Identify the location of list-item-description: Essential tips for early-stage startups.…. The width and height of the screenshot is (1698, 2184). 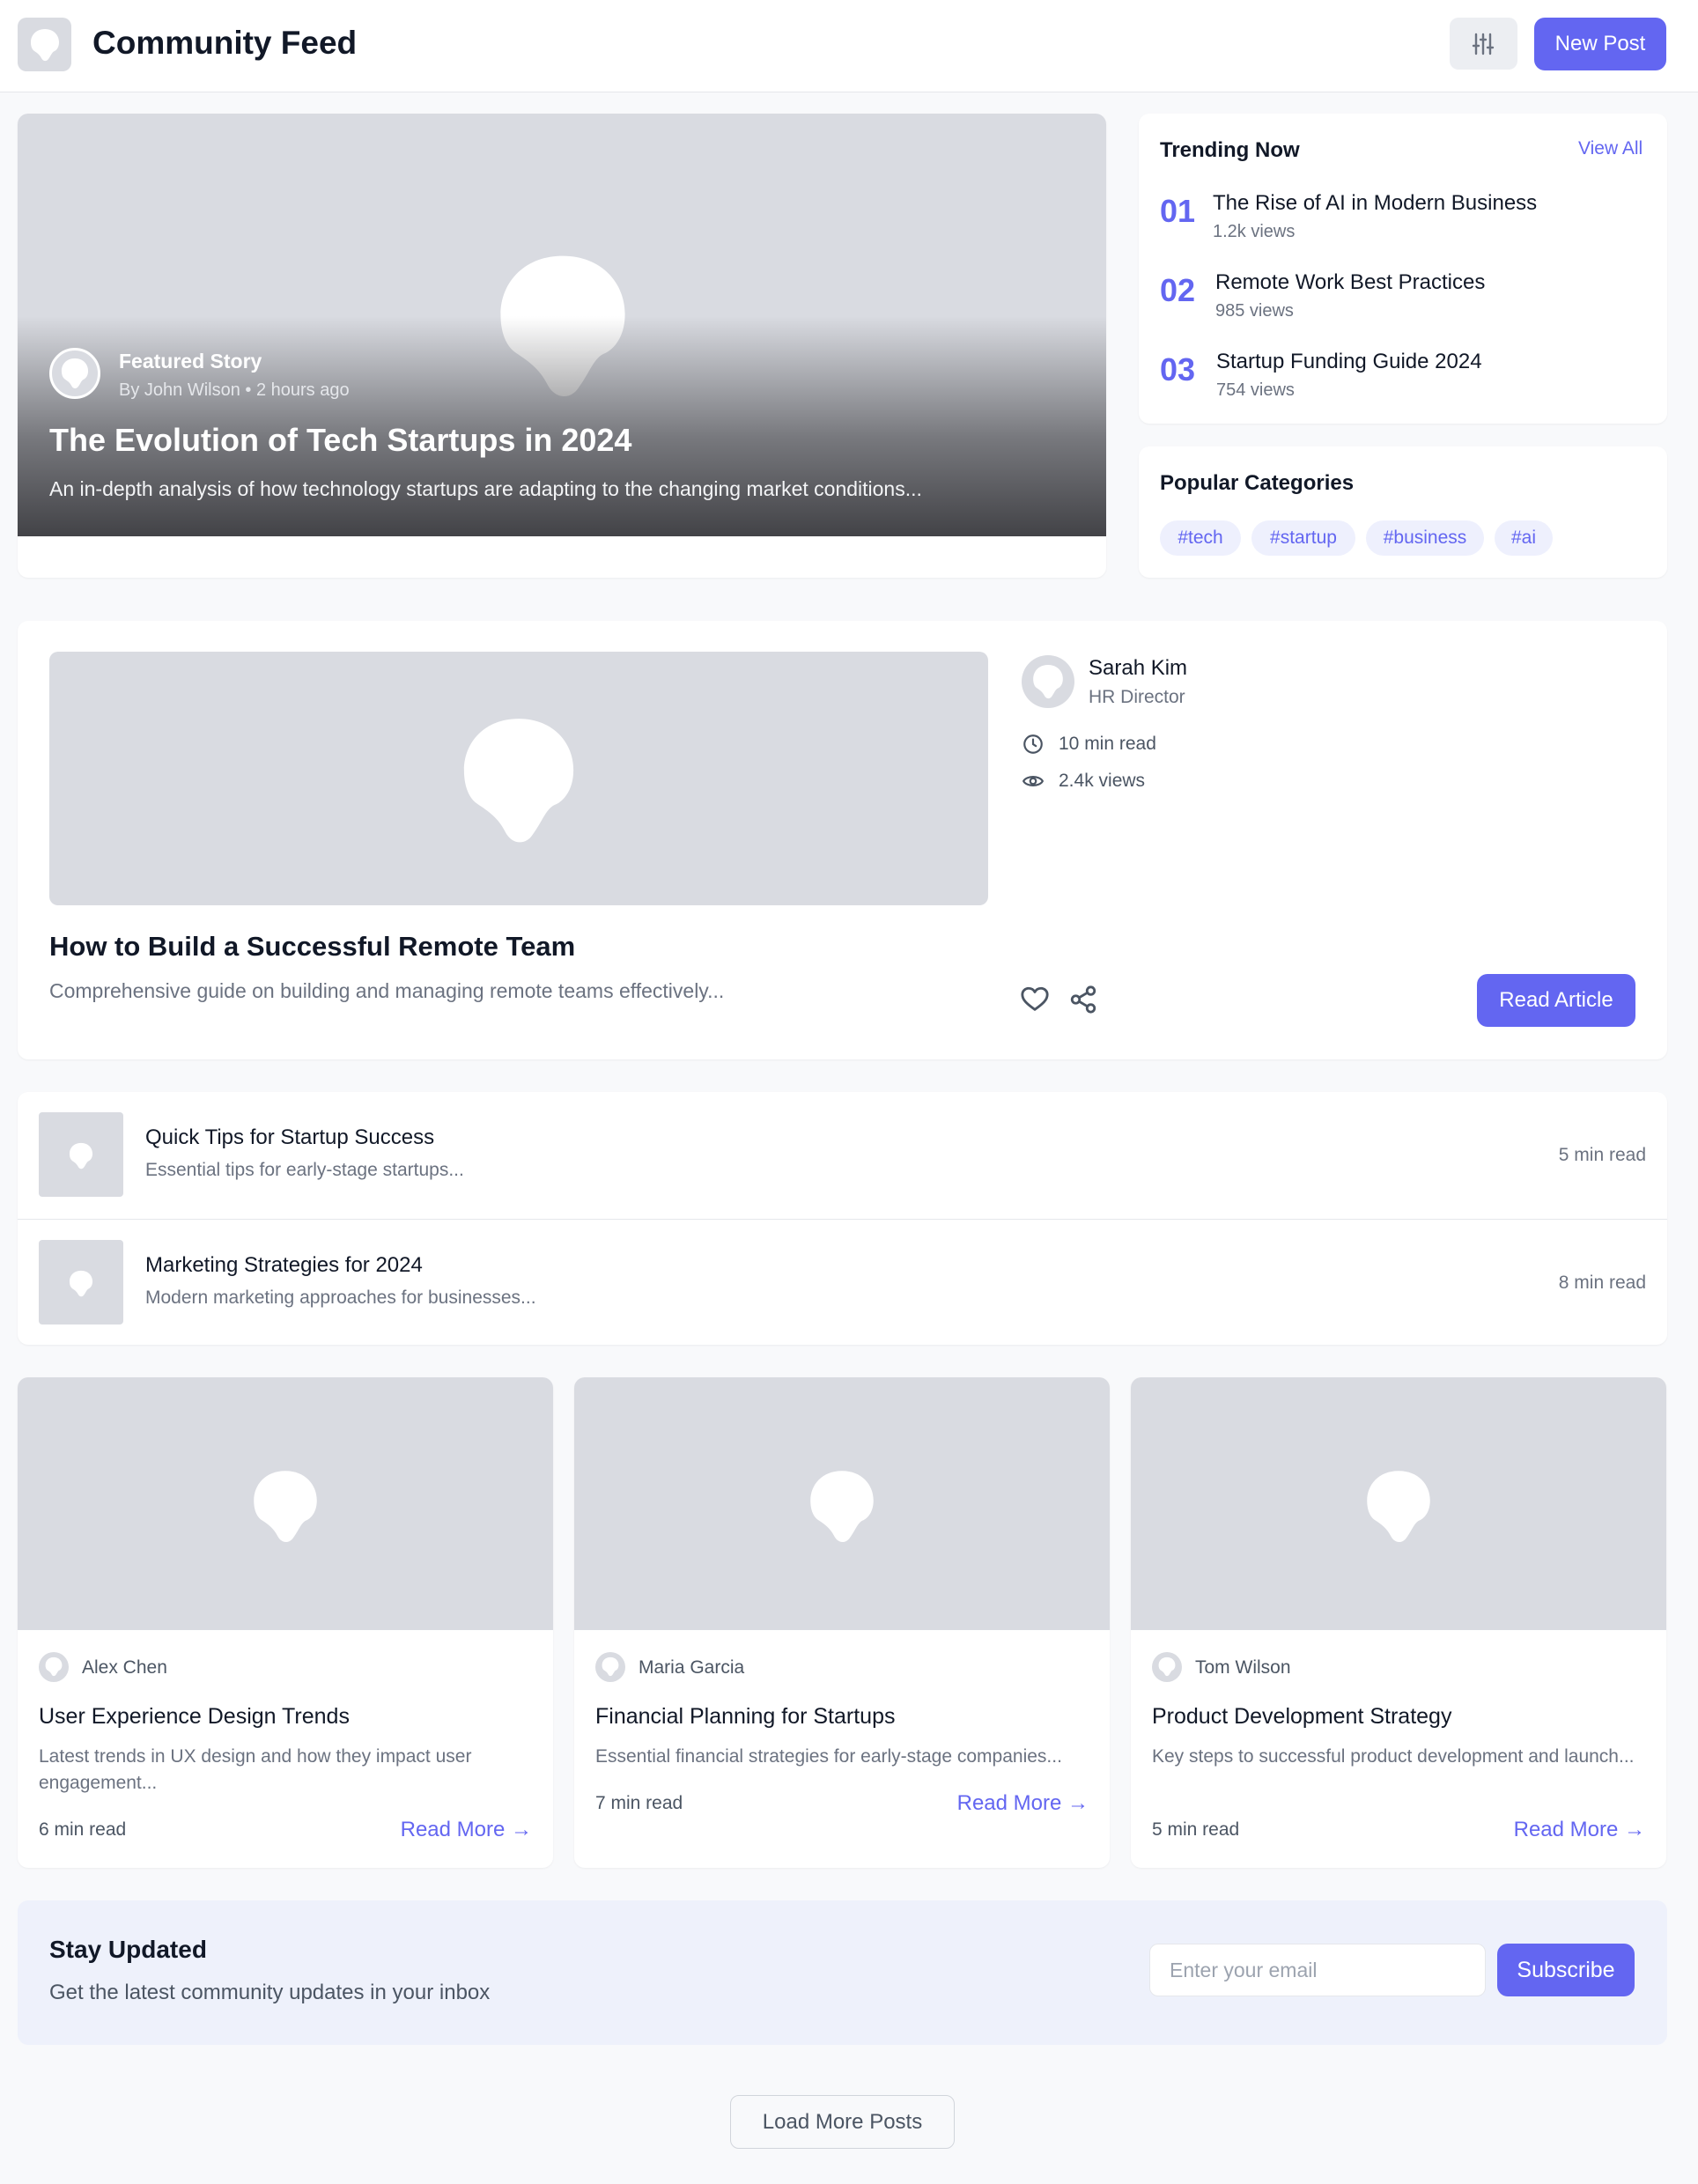
(304, 1170).